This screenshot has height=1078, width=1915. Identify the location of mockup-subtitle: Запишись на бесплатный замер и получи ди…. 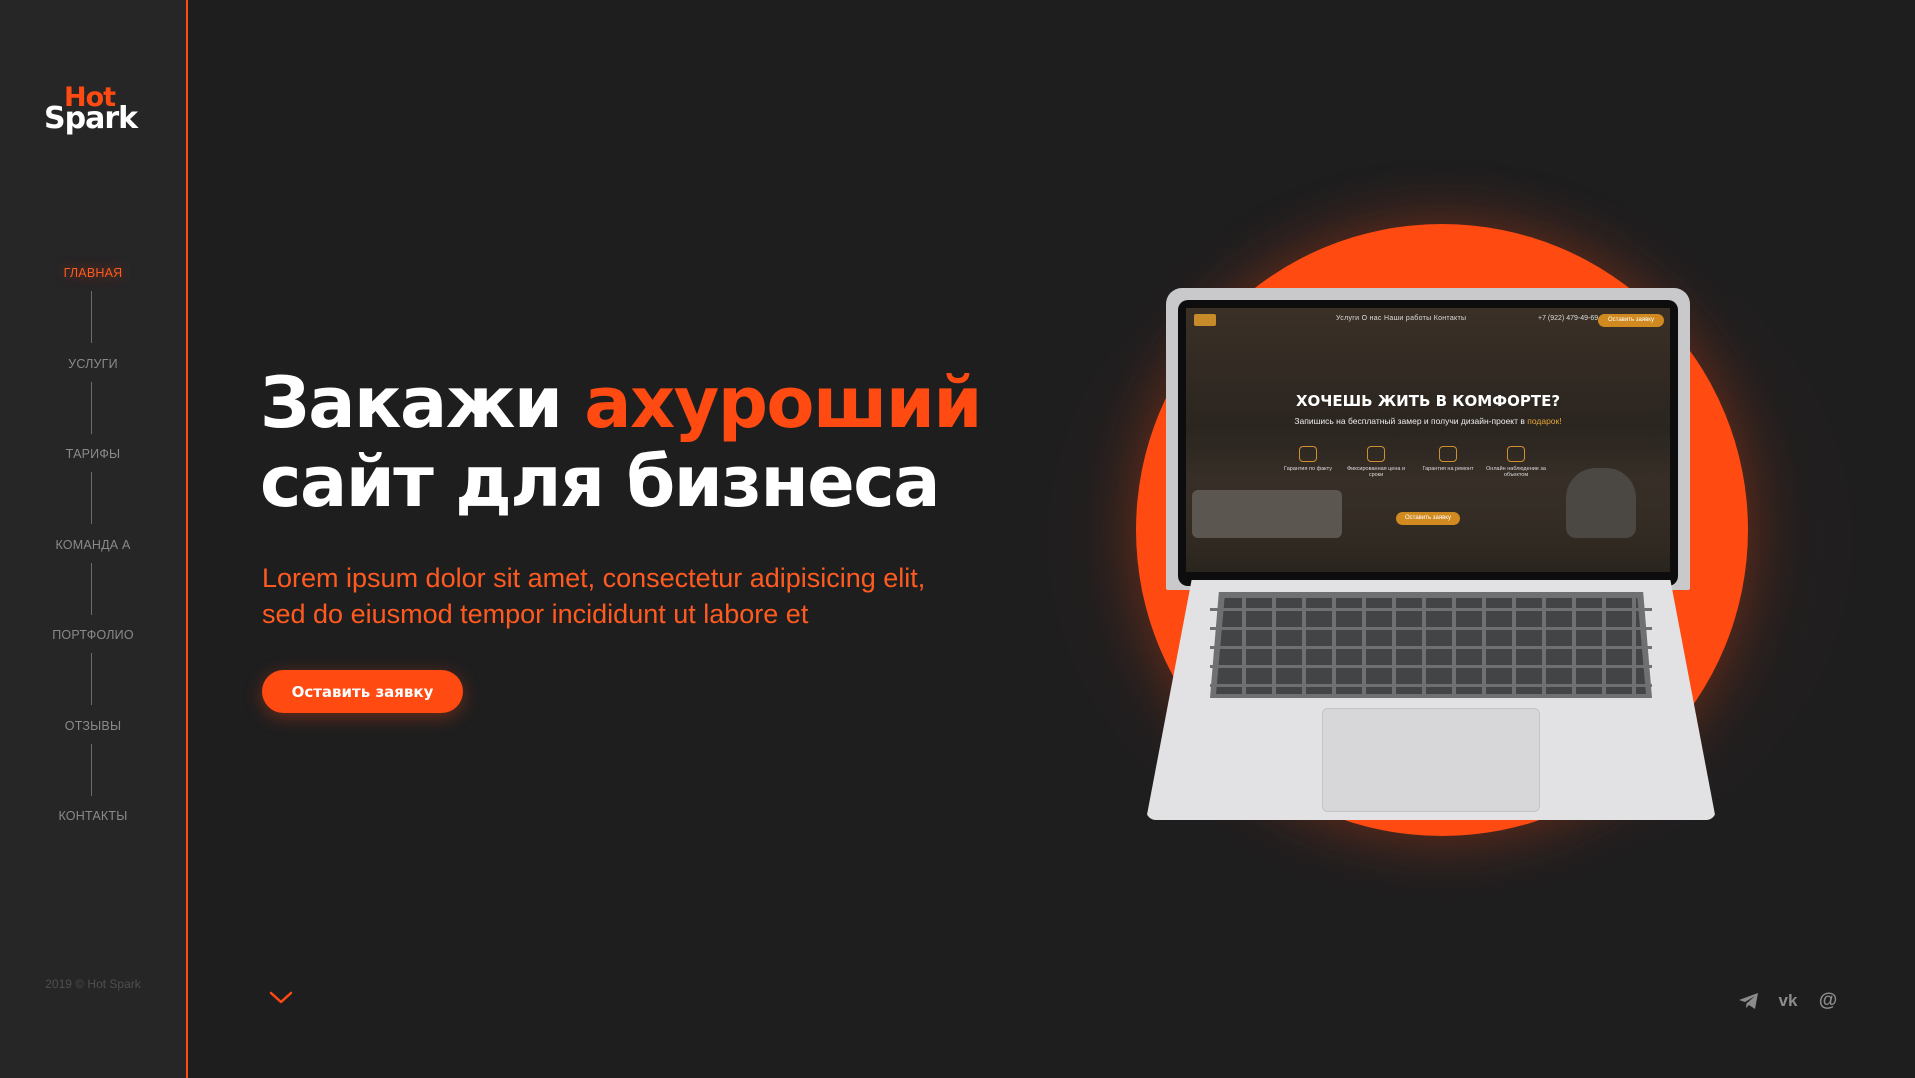
(1428, 421).